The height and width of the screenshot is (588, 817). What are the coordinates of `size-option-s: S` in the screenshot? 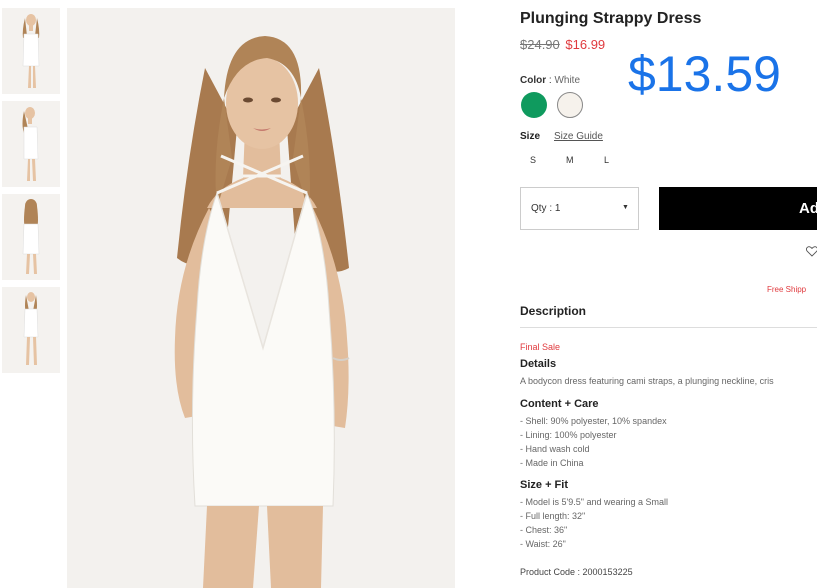 It's located at (533, 160).